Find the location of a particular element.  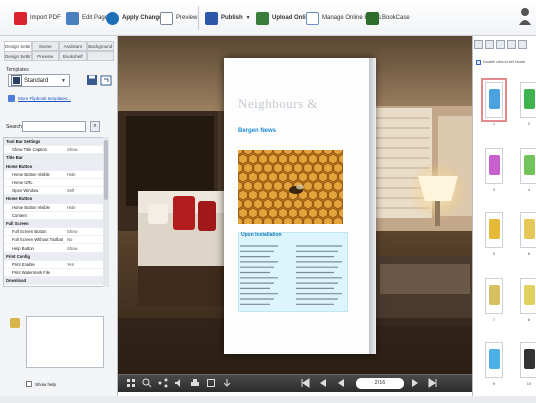

edit-pages-button: Edit Pages is located at coordinates (88, 18).